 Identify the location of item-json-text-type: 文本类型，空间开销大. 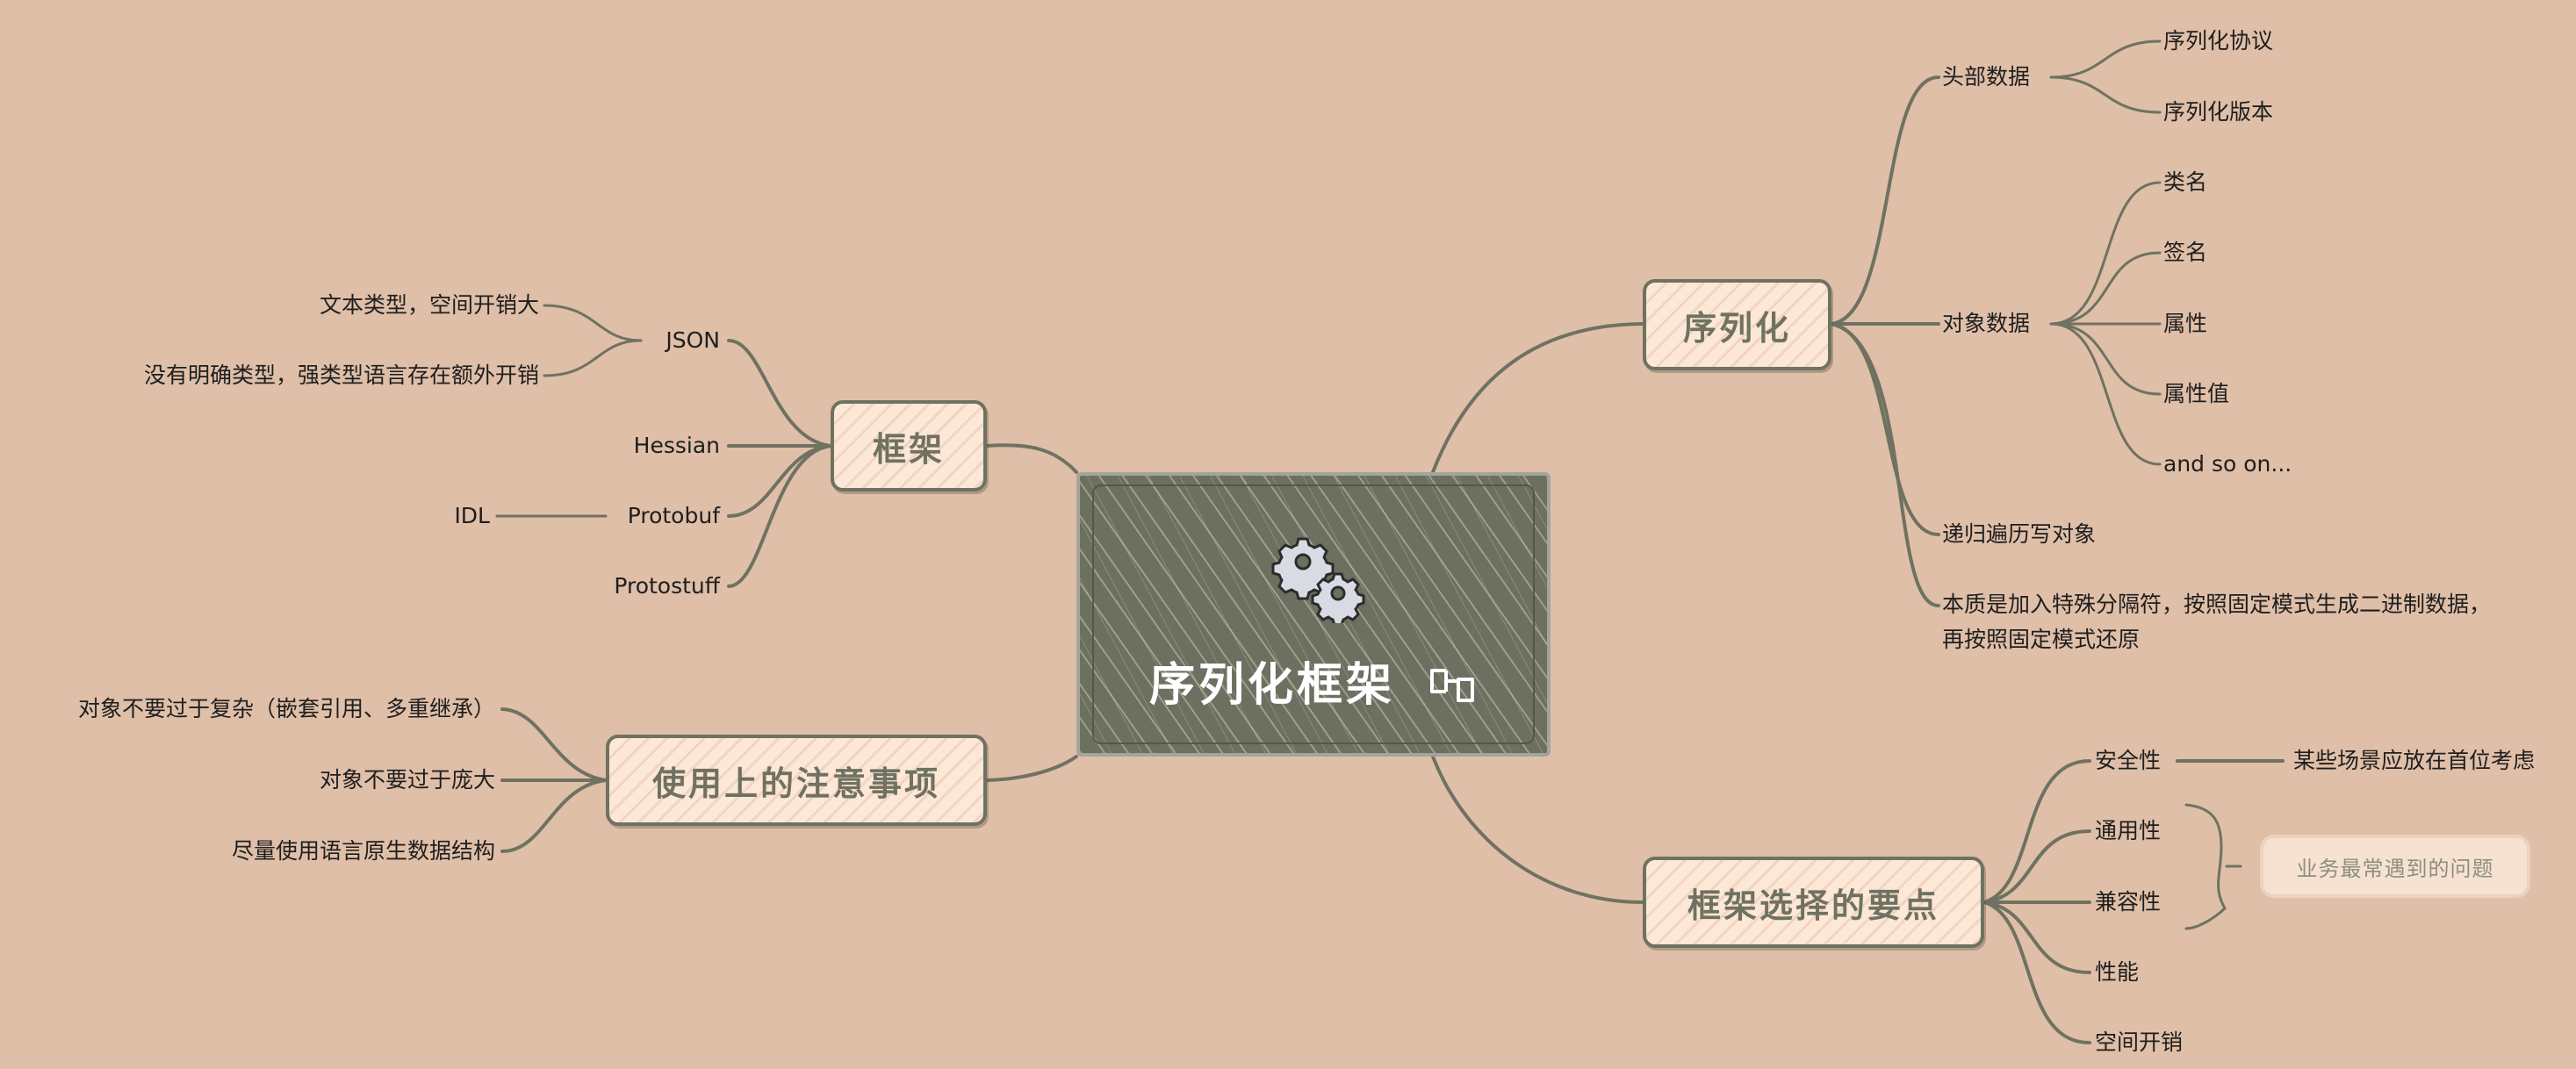
(429, 305).